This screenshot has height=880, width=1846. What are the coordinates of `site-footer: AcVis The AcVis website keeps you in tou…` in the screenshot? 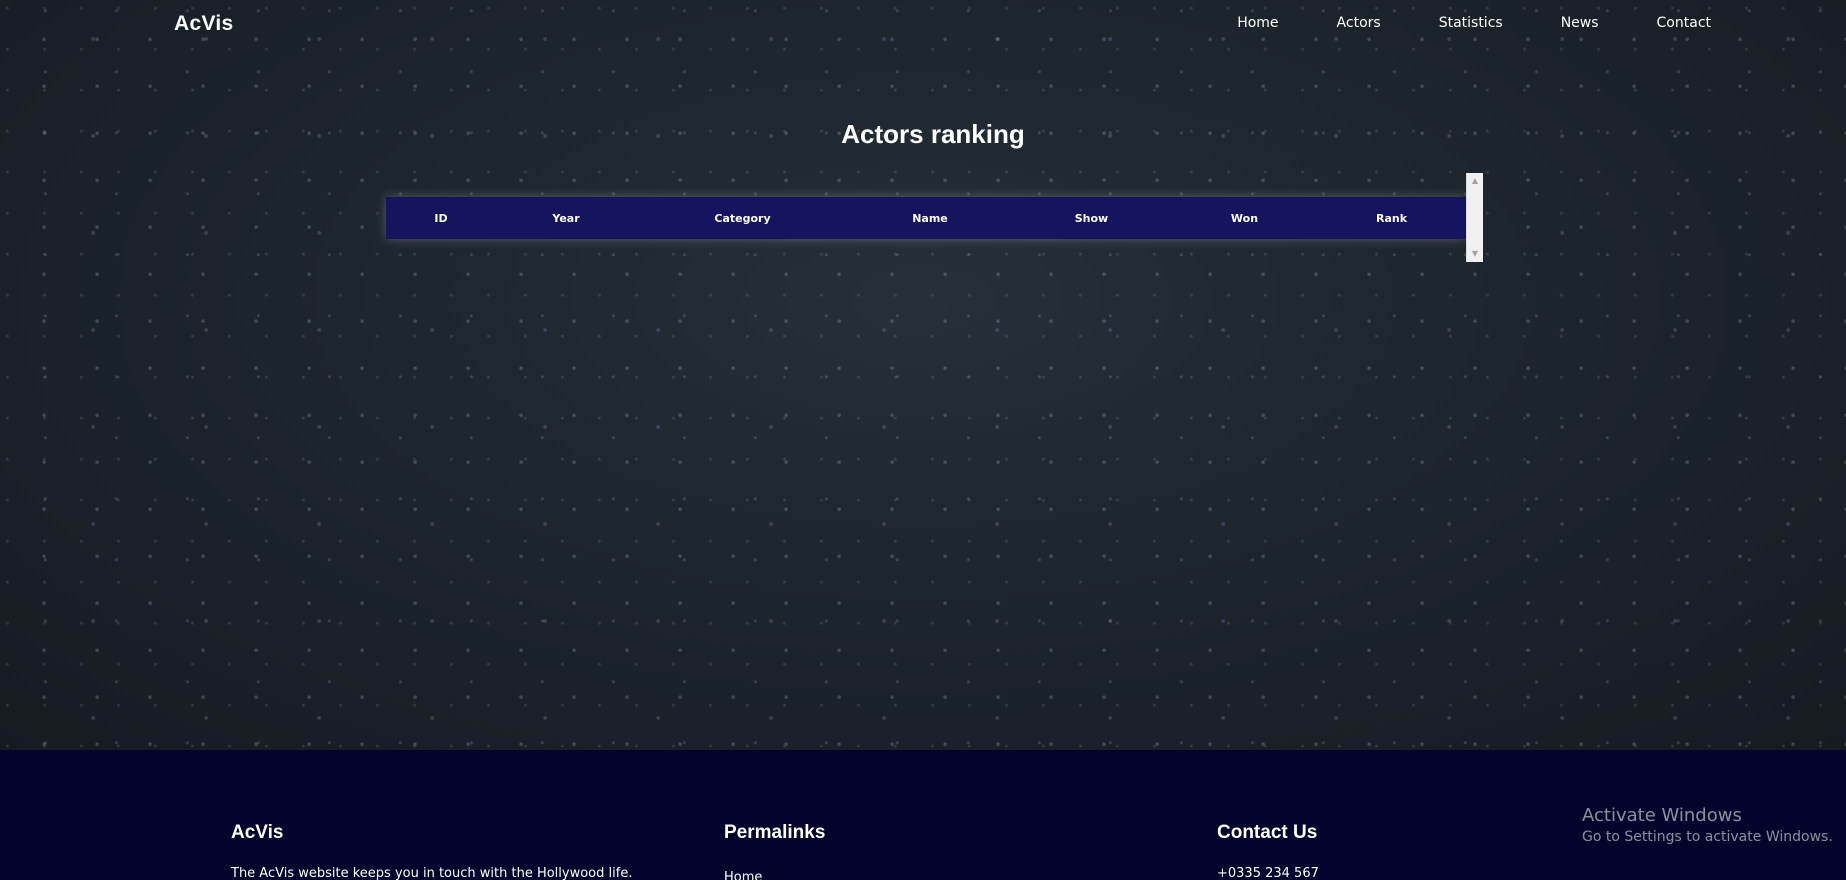 It's located at (923, 815).